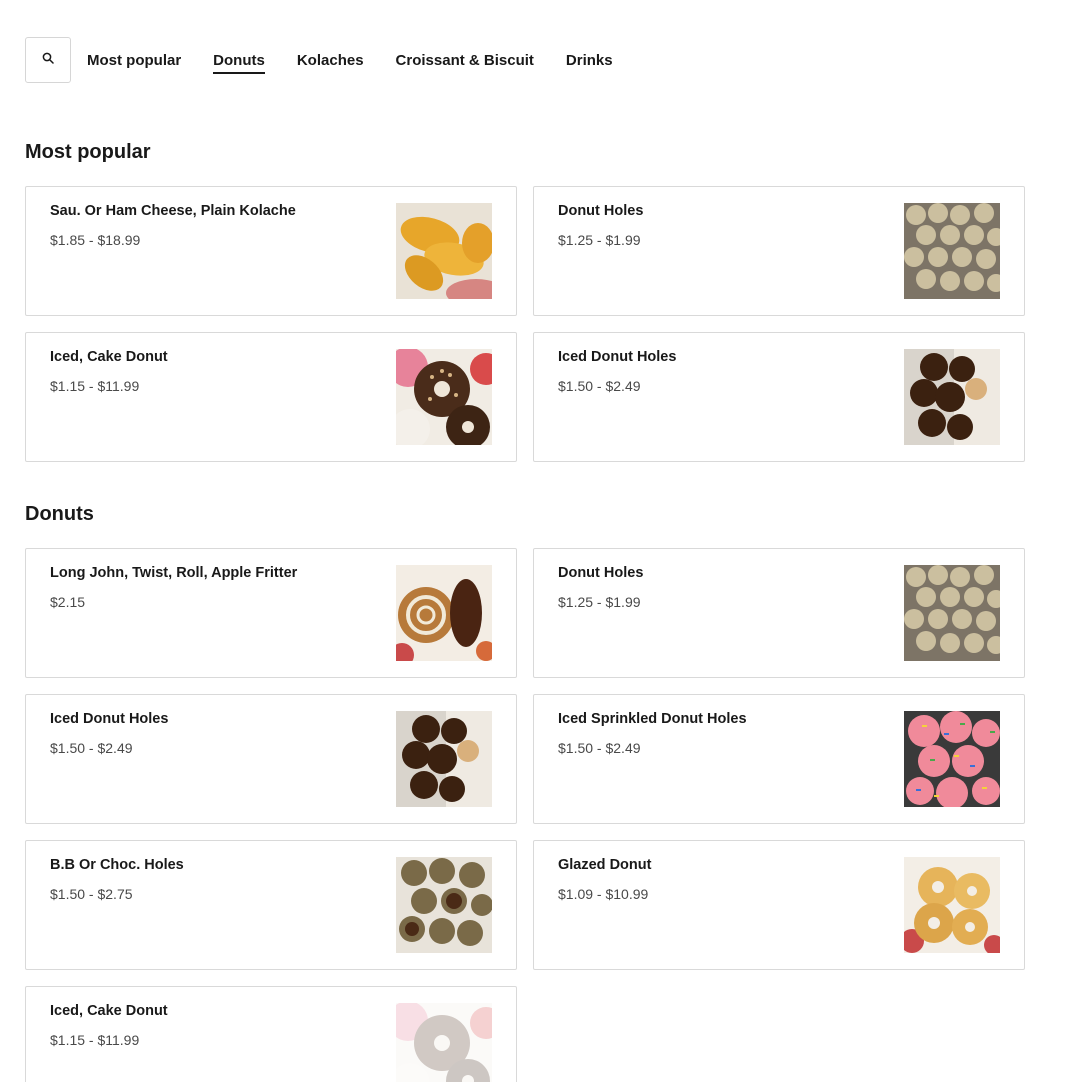 The height and width of the screenshot is (1082, 1070). What do you see at coordinates (330, 60) in the screenshot?
I see `tab-kolaches: Kolaches` at bounding box center [330, 60].